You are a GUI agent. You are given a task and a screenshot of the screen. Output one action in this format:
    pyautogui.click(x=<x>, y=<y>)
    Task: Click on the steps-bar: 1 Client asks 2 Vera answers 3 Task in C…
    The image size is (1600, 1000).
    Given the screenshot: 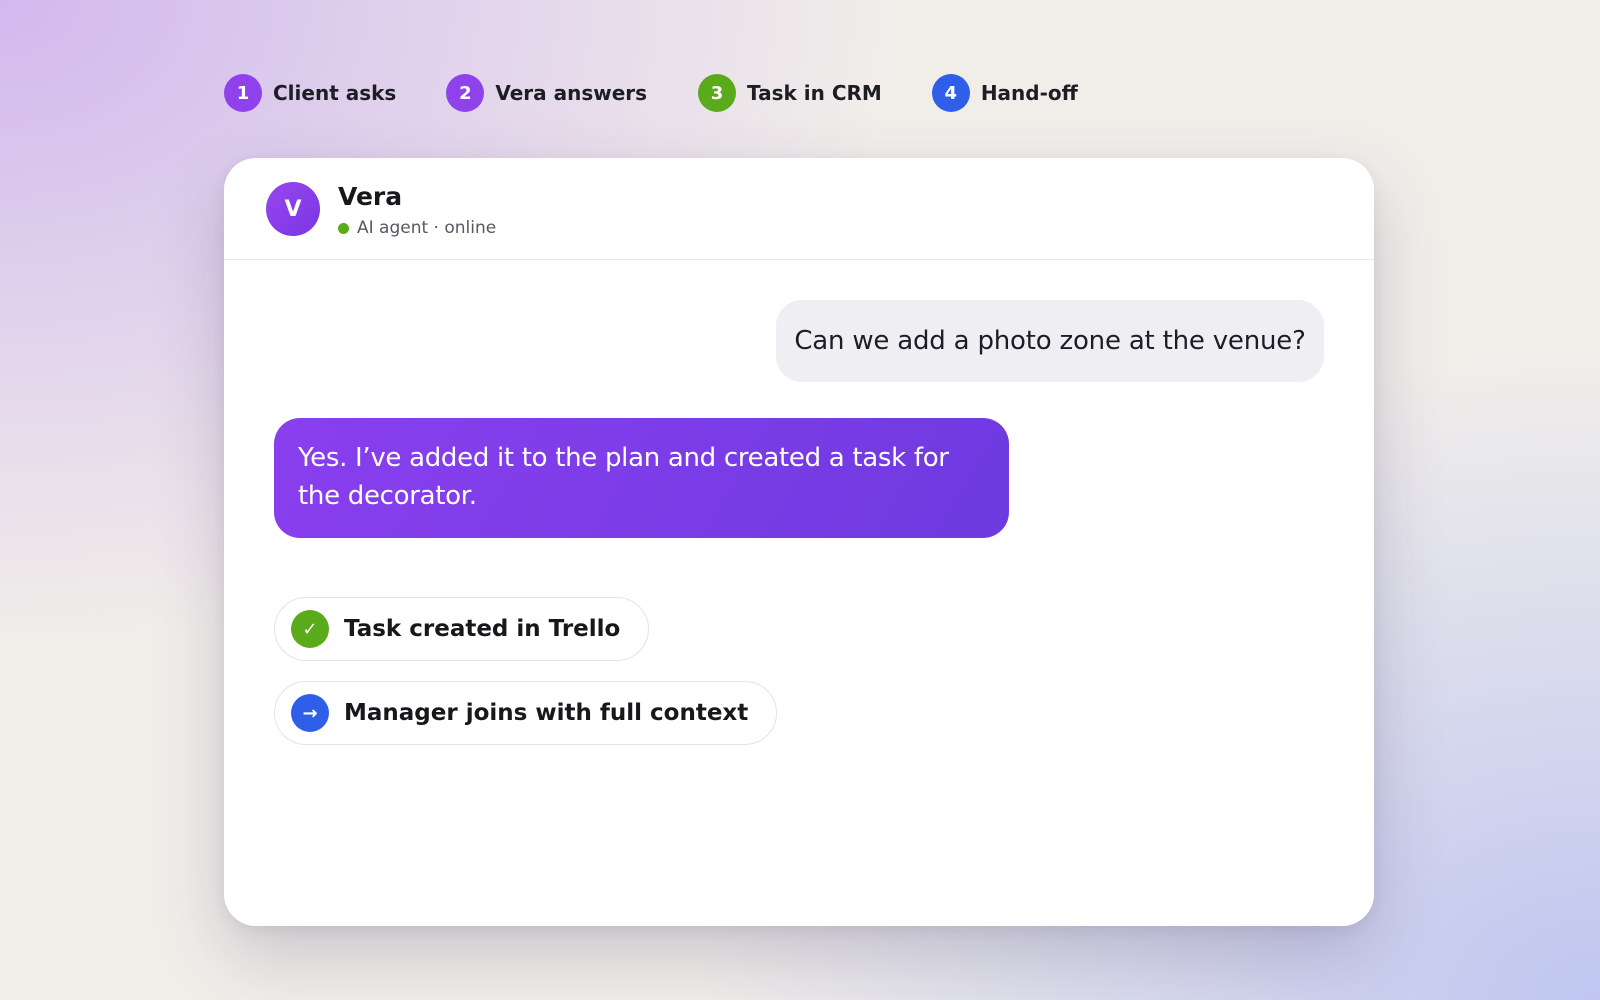 What is the action you would take?
    pyautogui.click(x=651, y=93)
    